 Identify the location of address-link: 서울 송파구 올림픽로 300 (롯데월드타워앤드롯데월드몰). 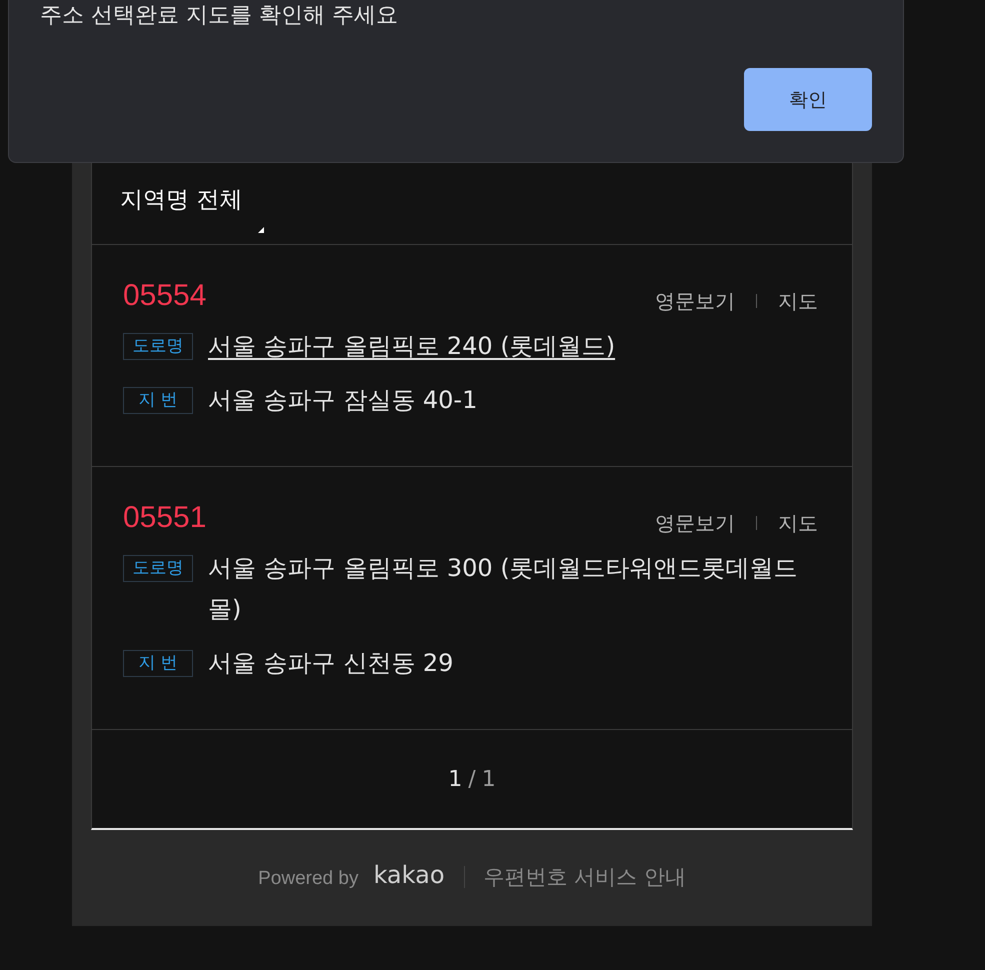
(514, 589).